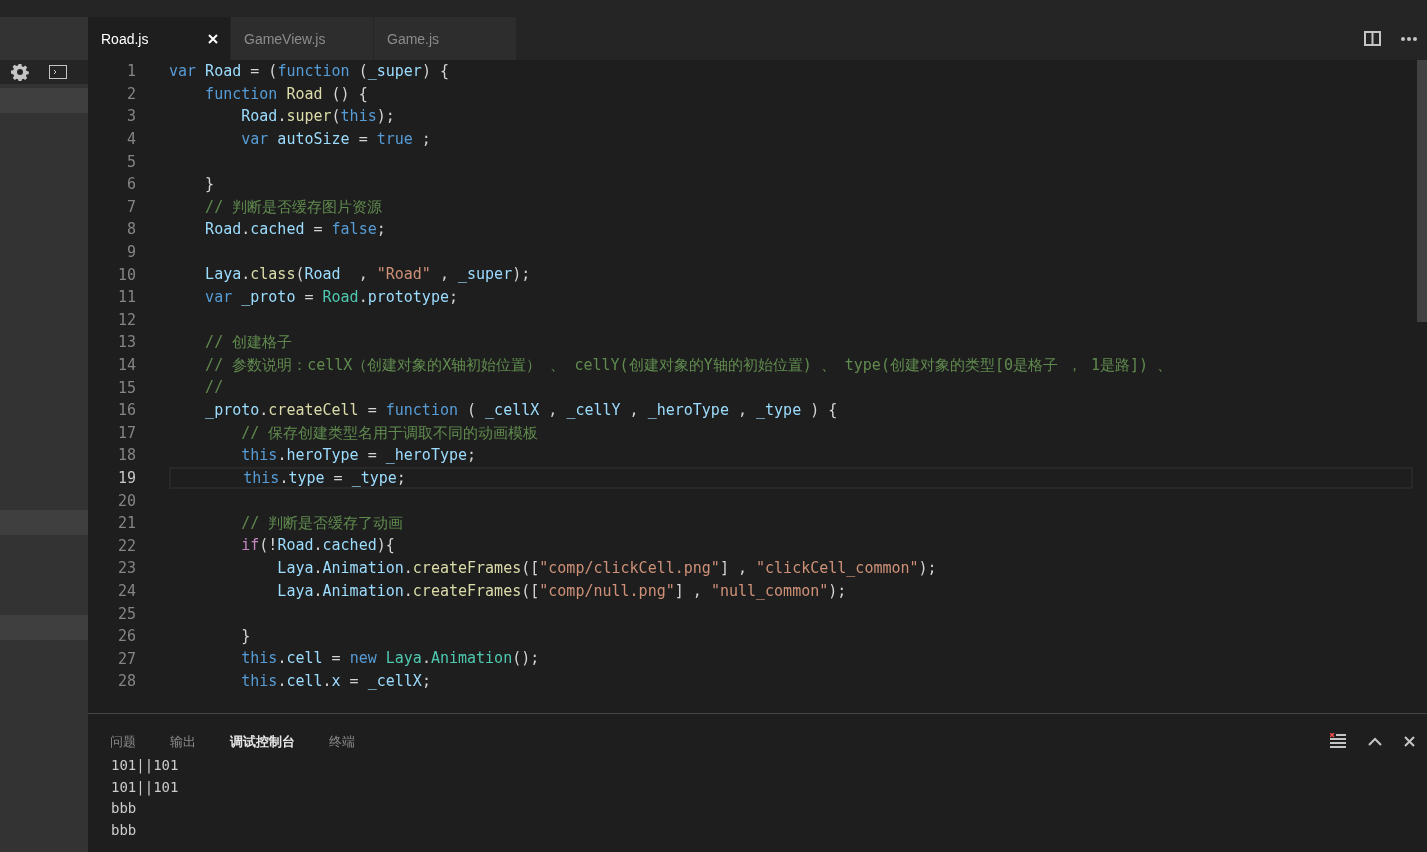 Image resolution: width=1427 pixels, height=852 pixels. I want to click on line-number: 14, so click(126, 365).